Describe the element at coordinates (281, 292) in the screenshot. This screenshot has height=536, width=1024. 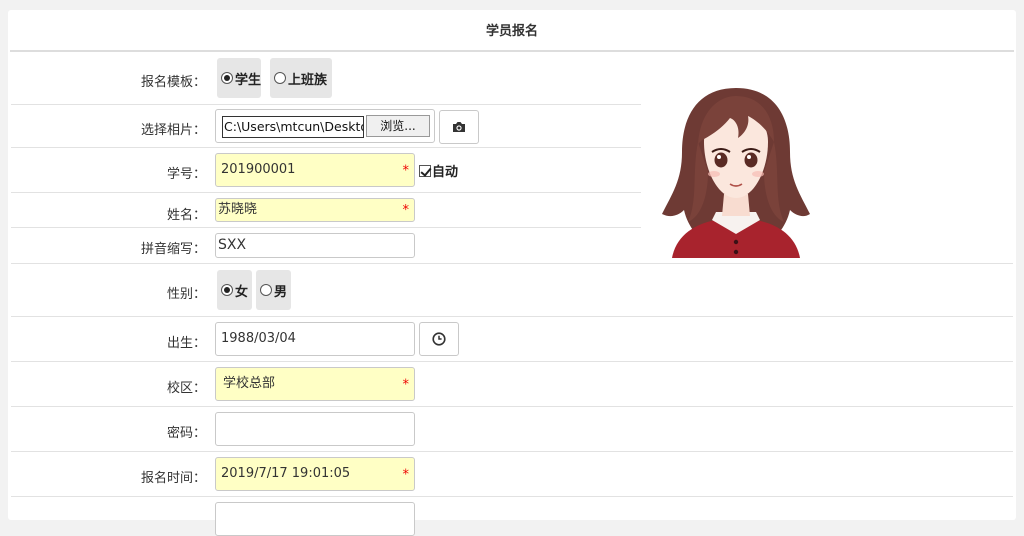
I see `gender-option-male-label: 男` at that location.